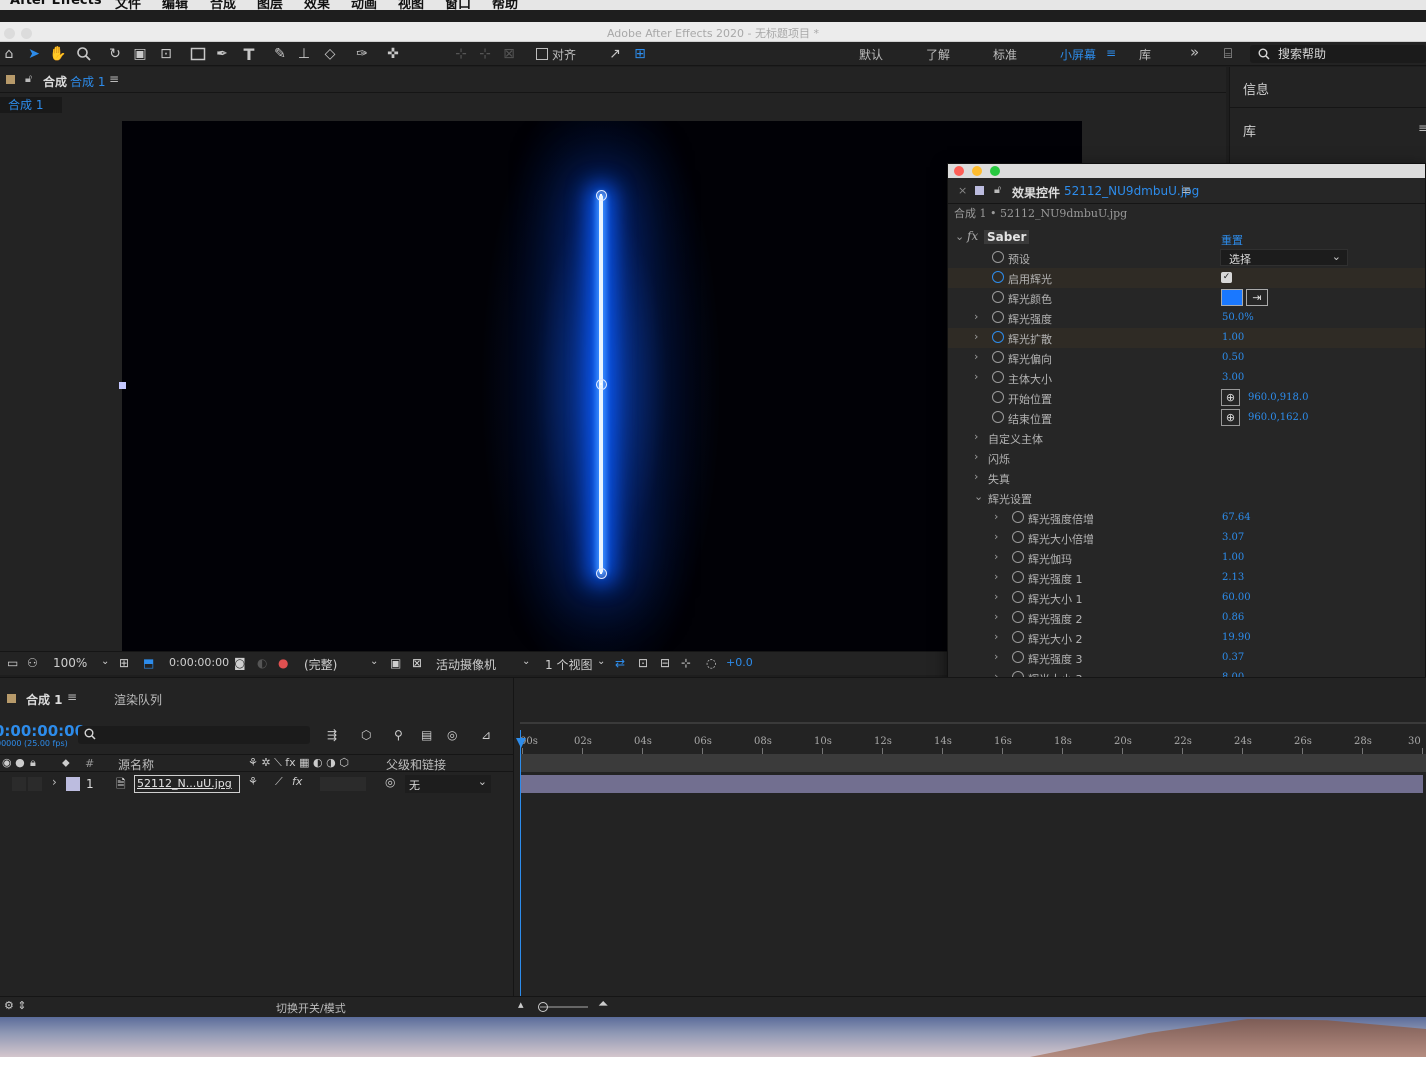 This screenshot has width=1426, height=1070. What do you see at coordinates (1232, 297) in the screenshot?
I see `glow-color-swatch` at bounding box center [1232, 297].